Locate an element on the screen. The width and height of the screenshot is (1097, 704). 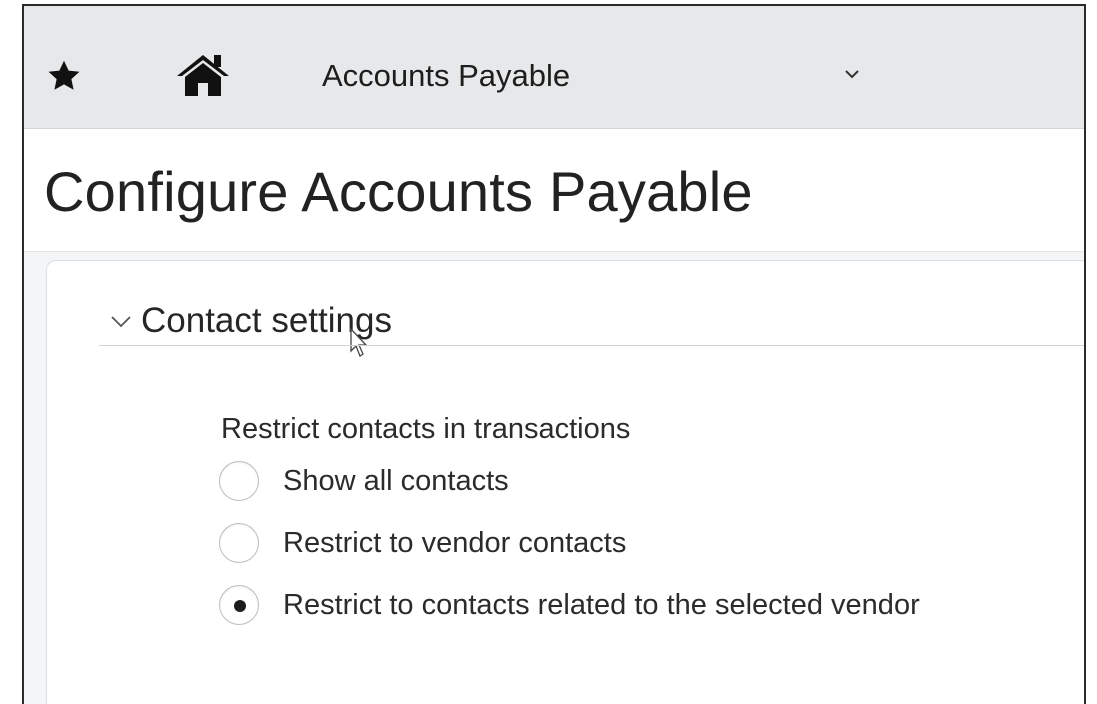
module-label: Accounts Payable is located at coordinates (446, 75).